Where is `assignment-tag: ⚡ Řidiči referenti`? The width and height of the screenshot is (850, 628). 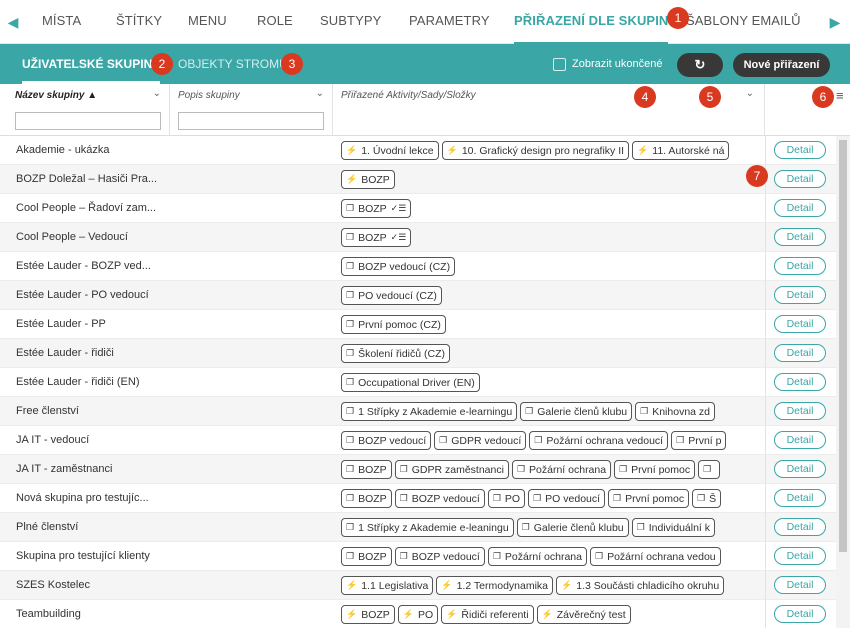 assignment-tag: ⚡ Řidiči referenti is located at coordinates (487, 614).